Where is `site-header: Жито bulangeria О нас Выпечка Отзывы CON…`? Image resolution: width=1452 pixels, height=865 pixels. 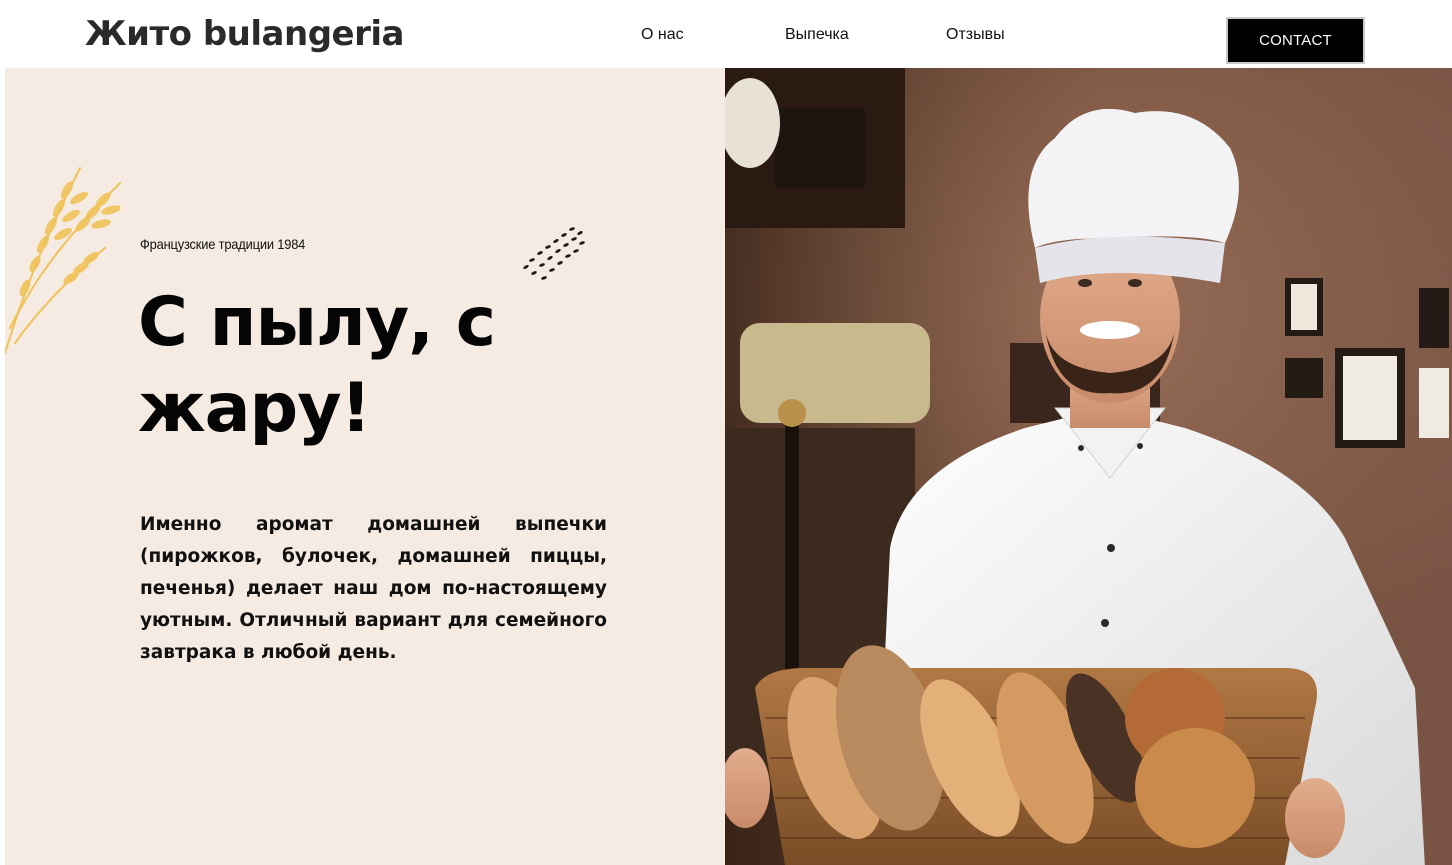
site-header: Жито bulangeria О нас Выпечка Отзывы CON… is located at coordinates (726, 34).